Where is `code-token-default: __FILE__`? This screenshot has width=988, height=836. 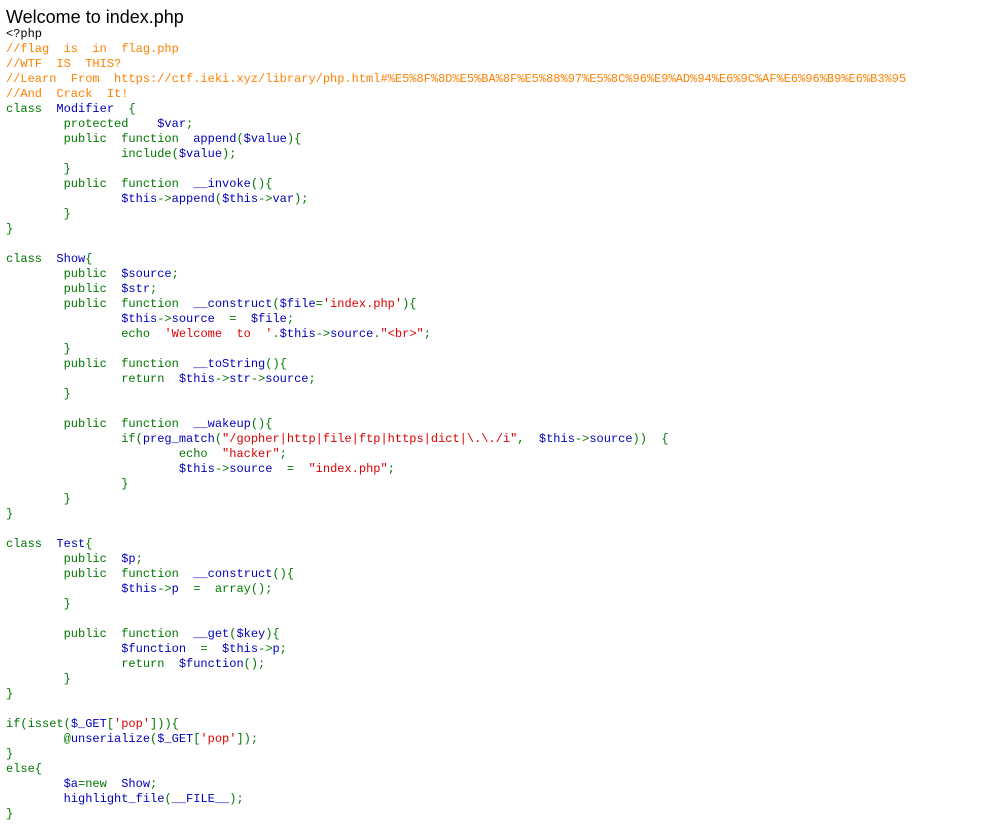 code-token-default: __FILE__ is located at coordinates (200, 799).